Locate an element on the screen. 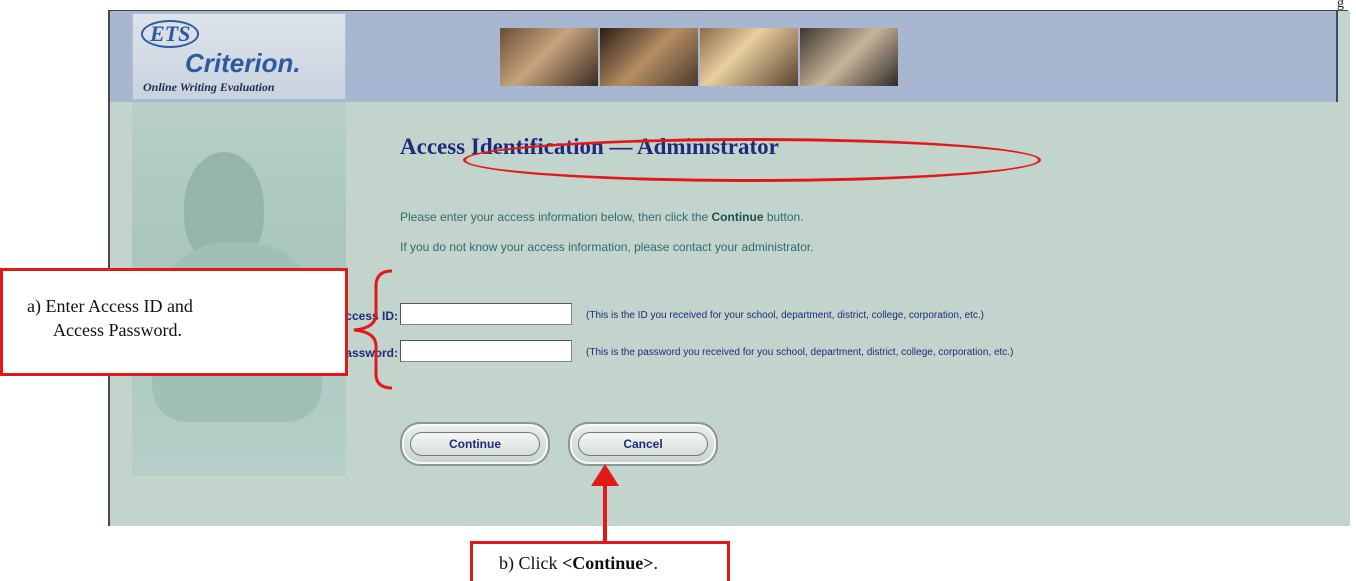  continue-button: Continue is located at coordinates (475, 444).